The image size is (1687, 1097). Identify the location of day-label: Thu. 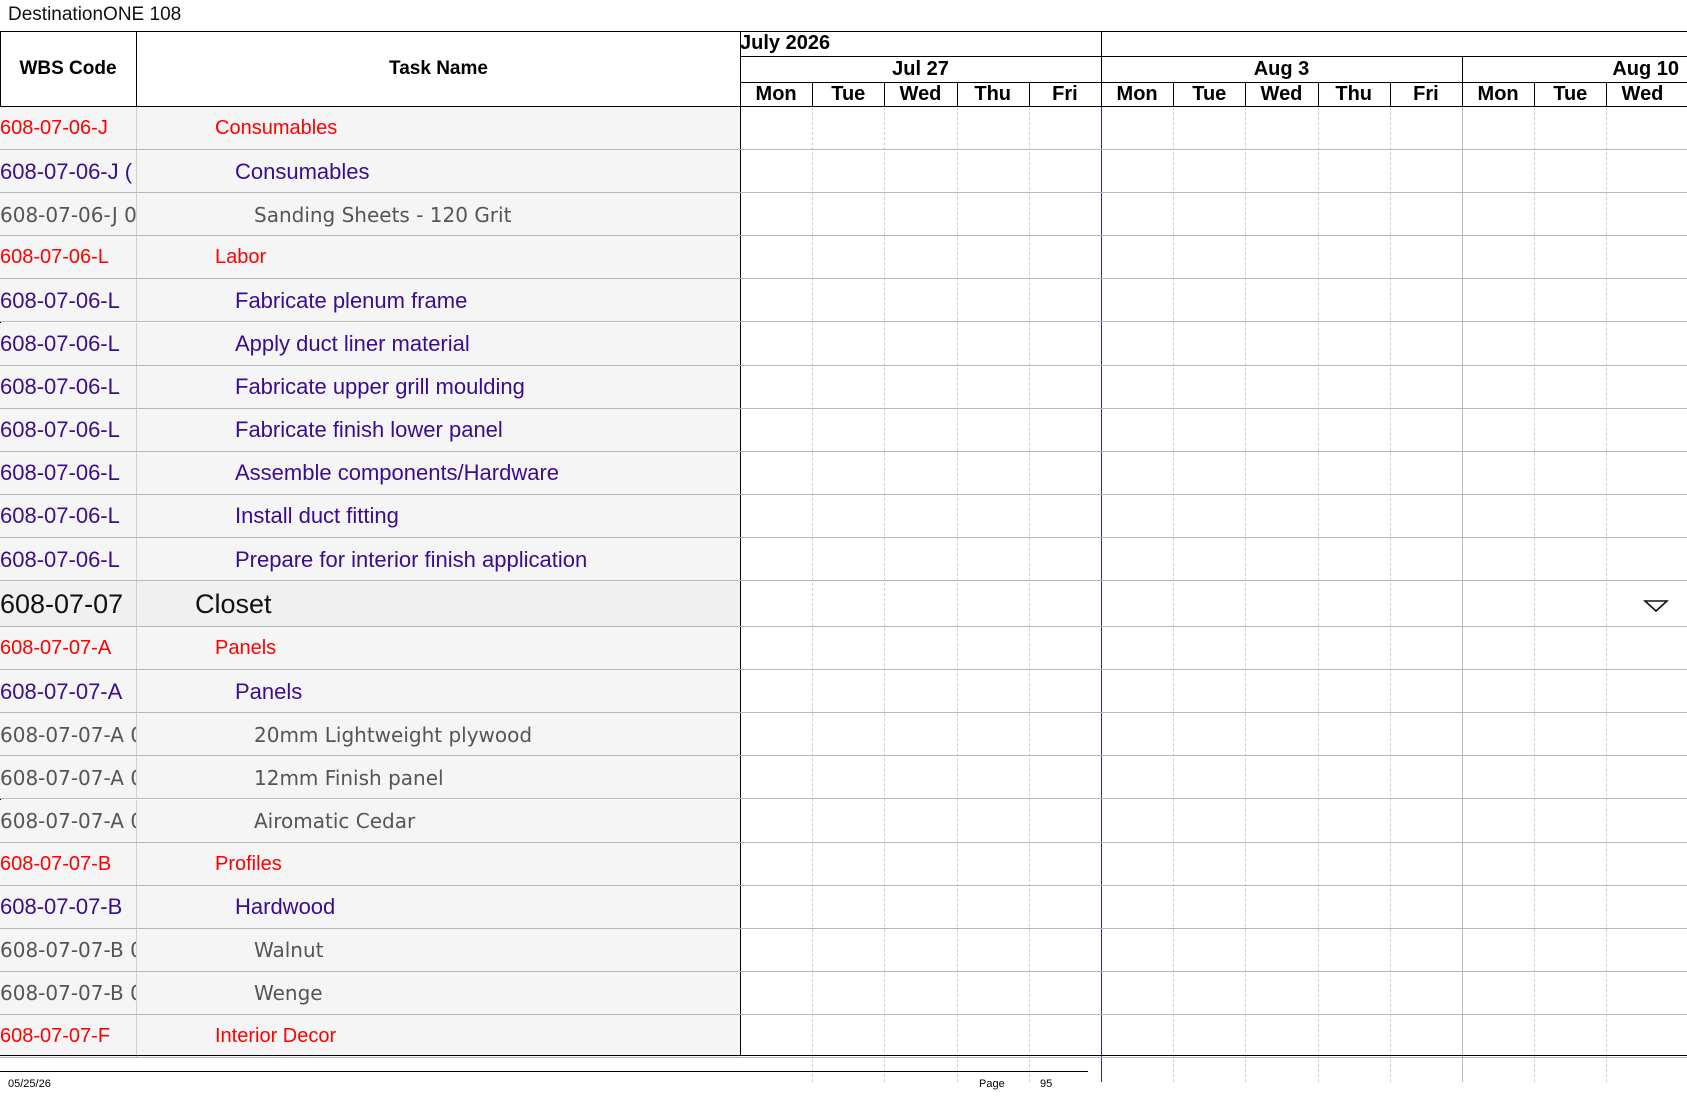
(1354, 94).